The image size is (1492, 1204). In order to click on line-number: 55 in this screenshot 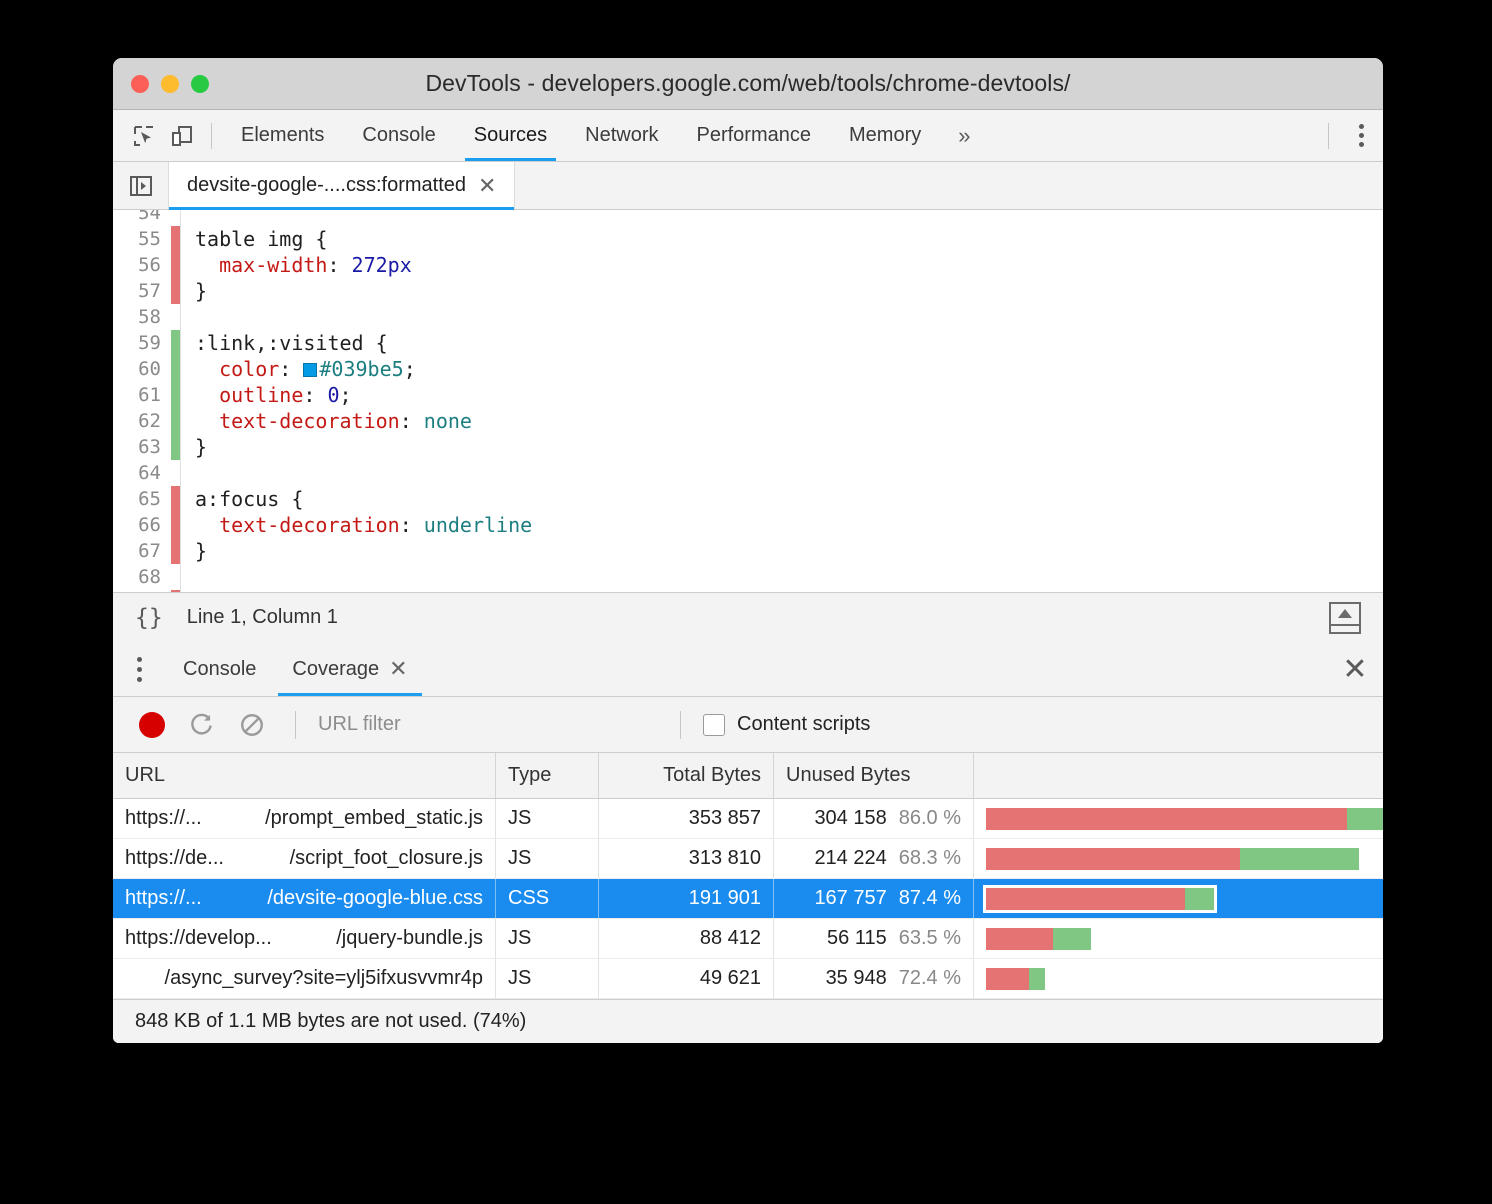, I will do `click(149, 239)`.